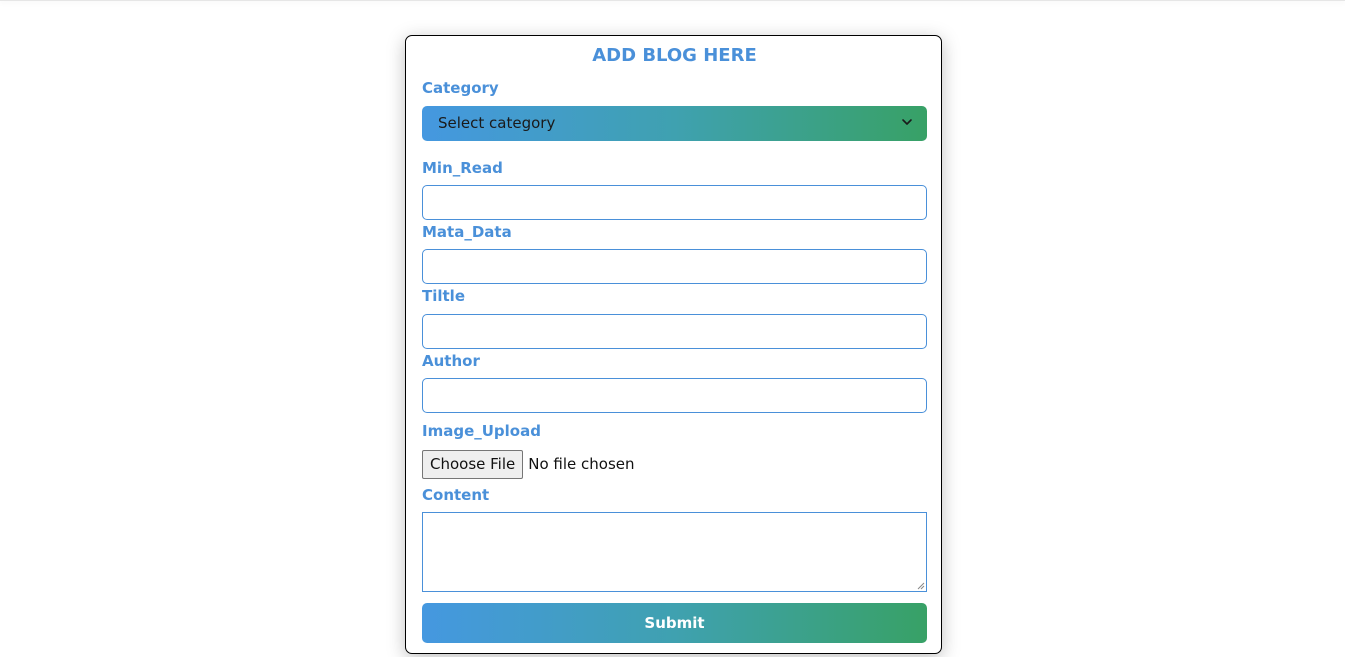 This screenshot has height=657, width=1345. I want to click on meta-data-label: Mata_Data, so click(467, 232).